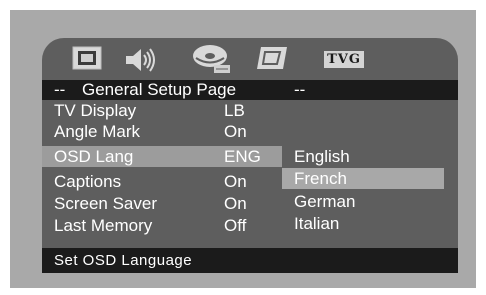 The width and height of the screenshot is (486, 295). I want to click on setup-icon-bar: TVG, so click(250, 59).